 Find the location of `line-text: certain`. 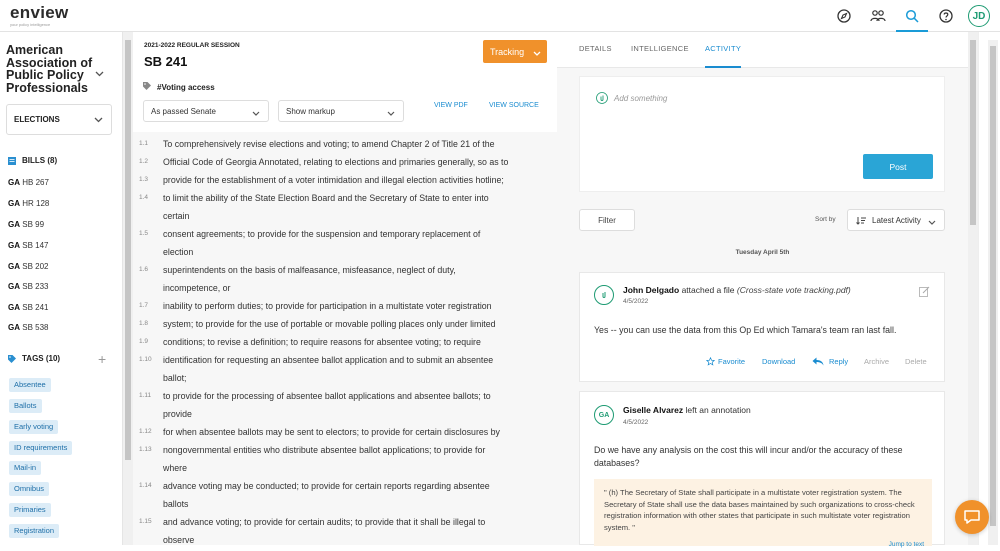

line-text: certain is located at coordinates (176, 216).